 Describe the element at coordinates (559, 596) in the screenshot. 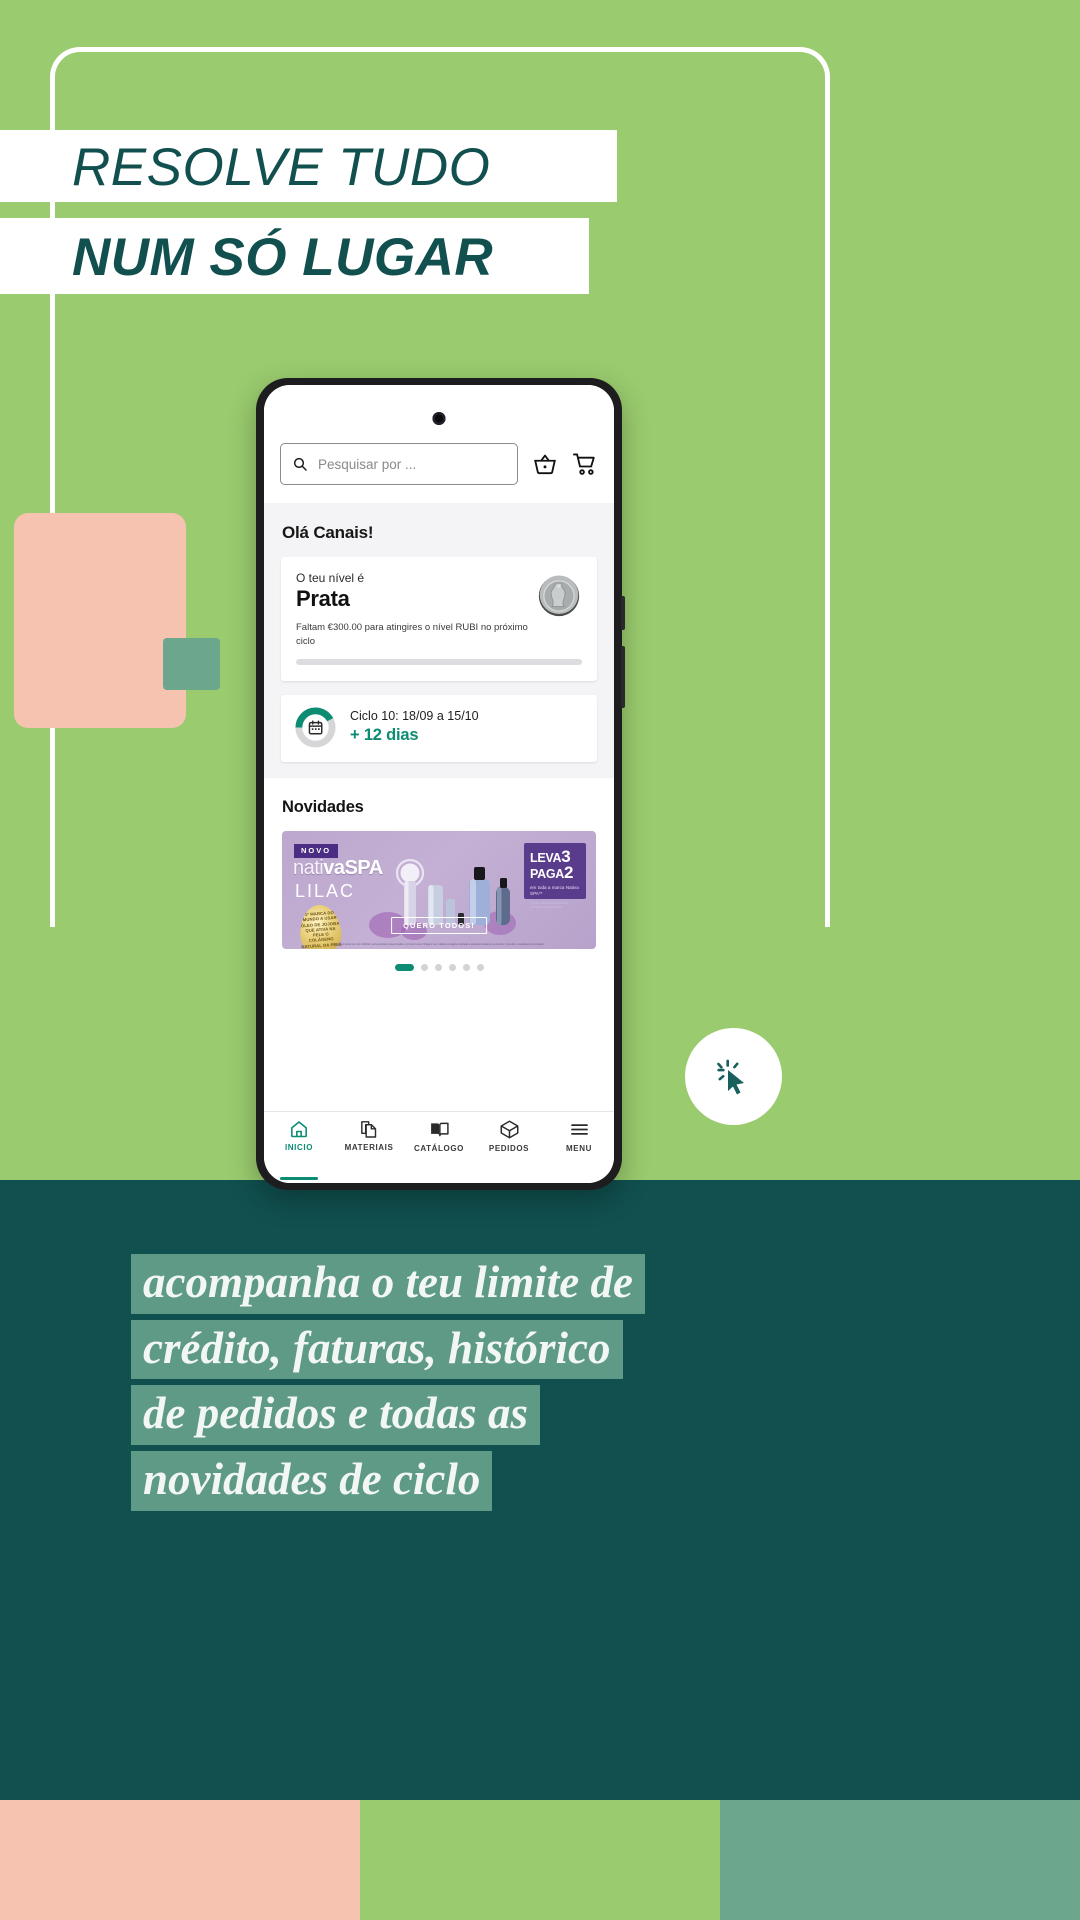

I see `silver-medal-icon` at that location.